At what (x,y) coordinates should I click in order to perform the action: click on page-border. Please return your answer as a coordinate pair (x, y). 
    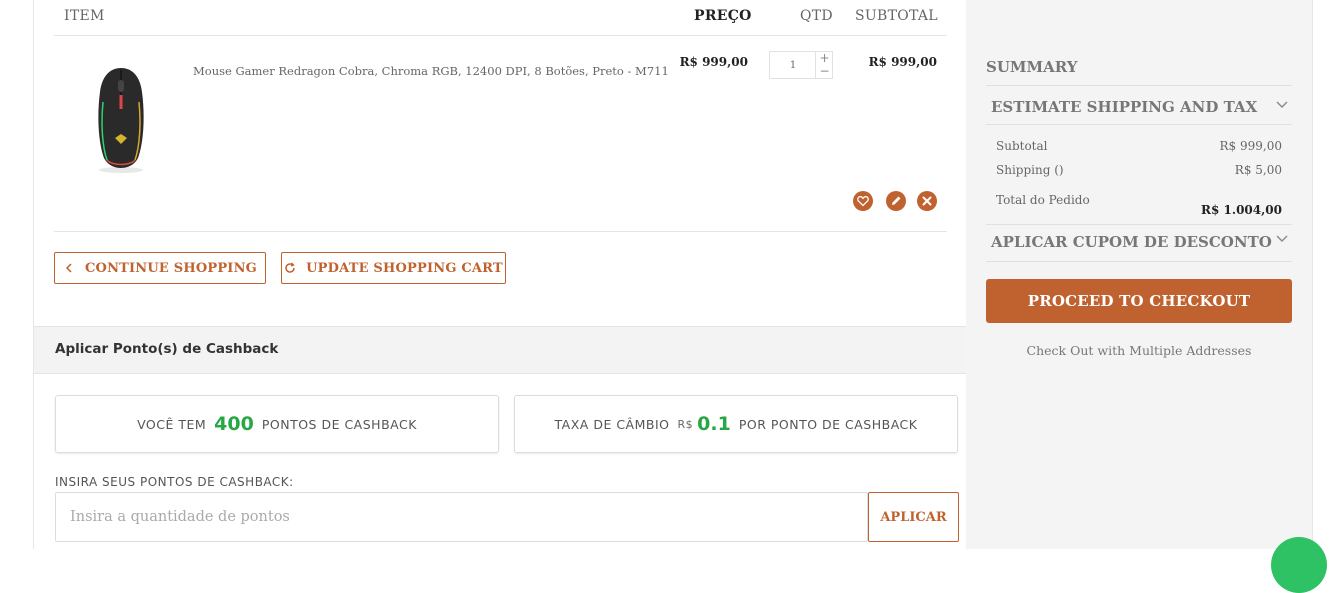
    Looking at the image, I should click on (1312, 274).